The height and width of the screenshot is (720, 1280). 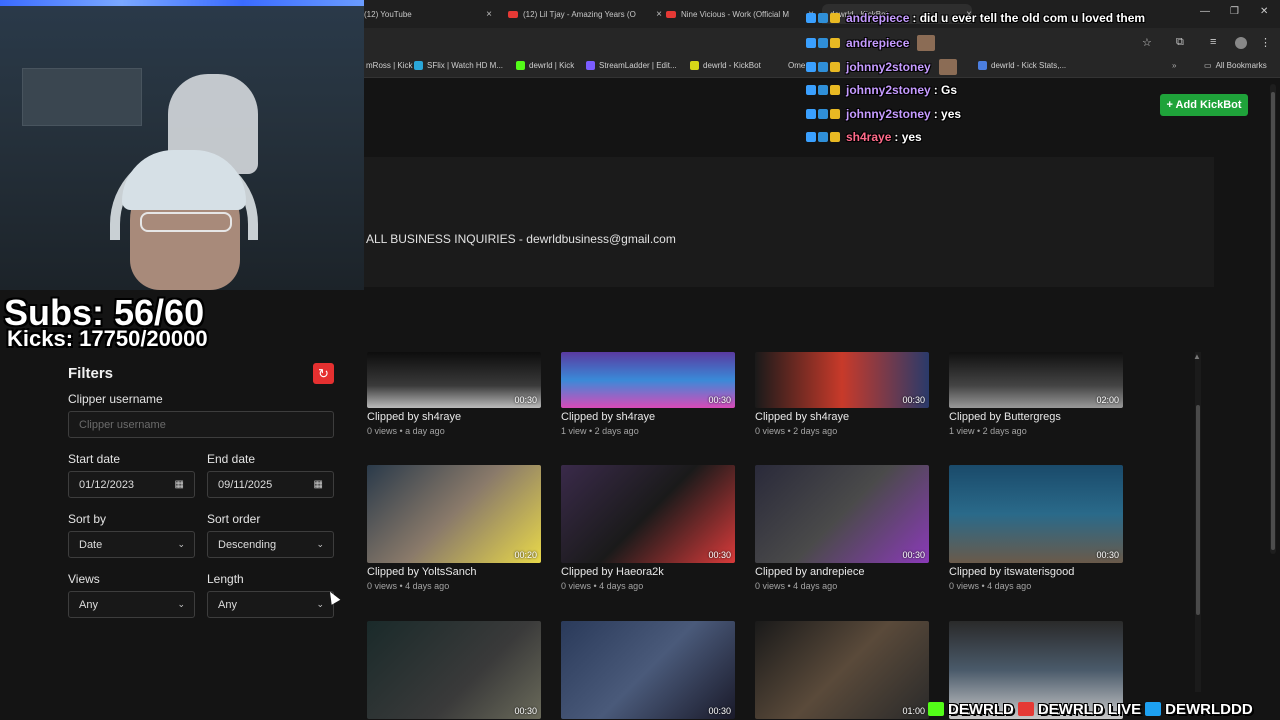 I want to click on kicks-counter: Kicks: 17750/20000, so click(x=107, y=338).